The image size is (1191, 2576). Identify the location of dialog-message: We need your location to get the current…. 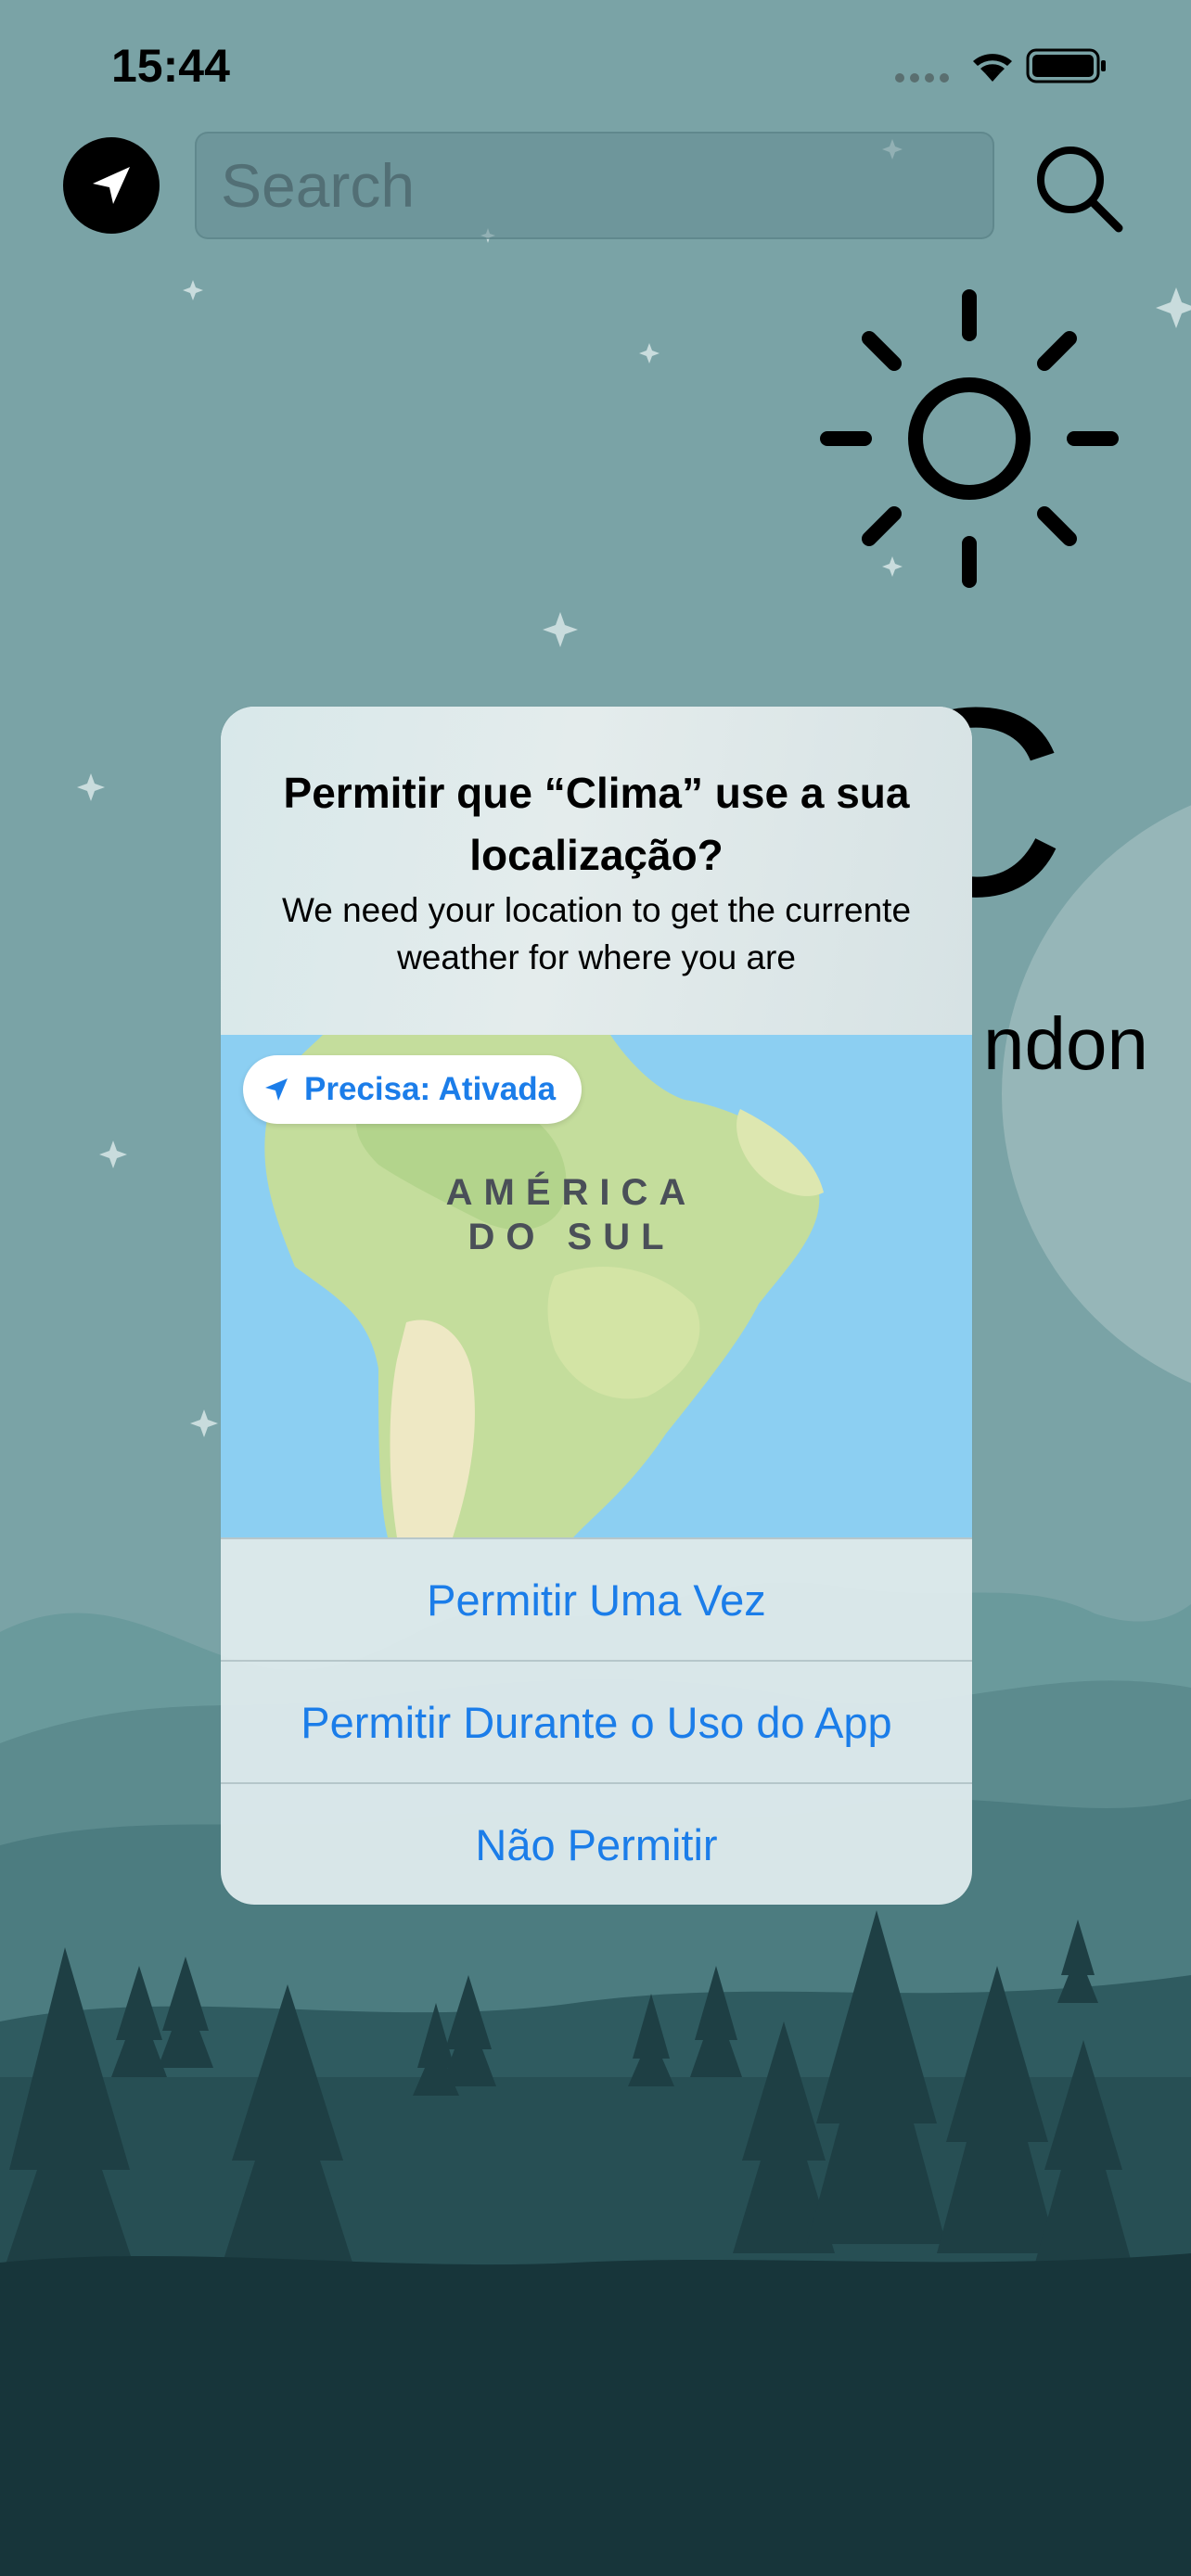
(597, 934).